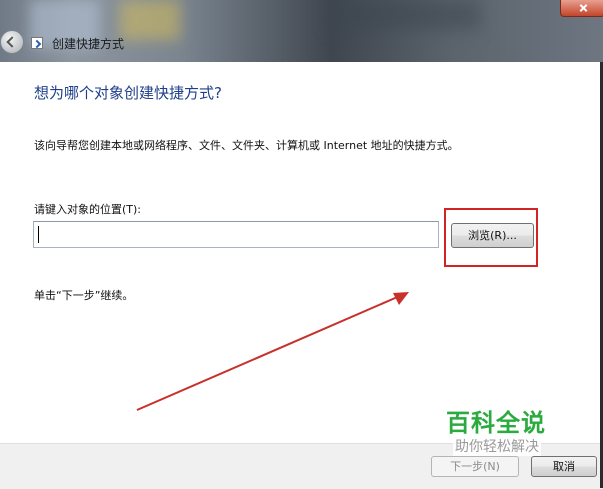 The width and height of the screenshot is (603, 489). What do you see at coordinates (475, 466) in the screenshot?
I see `next-button: 下一步(N)` at bounding box center [475, 466].